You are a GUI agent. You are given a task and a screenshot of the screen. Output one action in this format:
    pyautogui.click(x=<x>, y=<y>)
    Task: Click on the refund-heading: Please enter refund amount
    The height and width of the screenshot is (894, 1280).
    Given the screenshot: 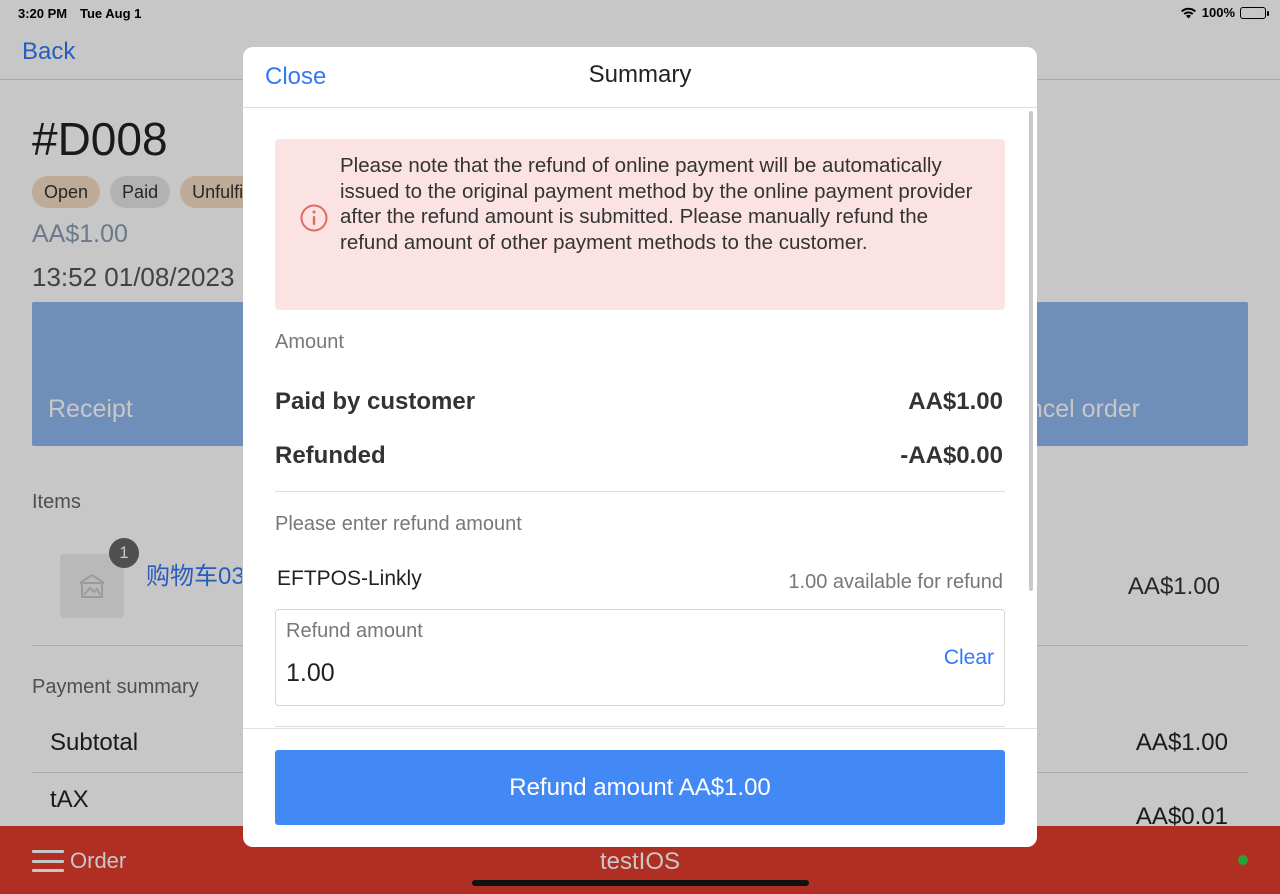 What is the action you would take?
    pyautogui.click(x=398, y=524)
    